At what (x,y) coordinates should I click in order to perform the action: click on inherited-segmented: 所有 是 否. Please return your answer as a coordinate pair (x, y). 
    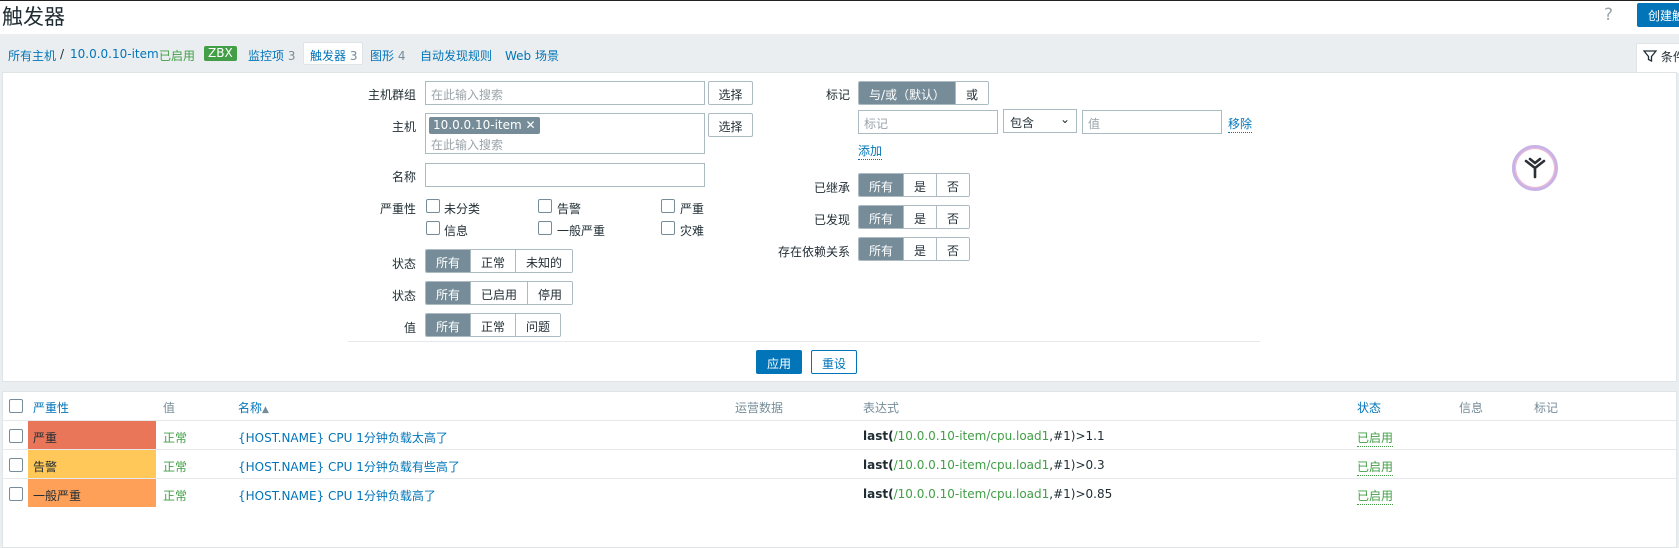
    Looking at the image, I should click on (914, 185).